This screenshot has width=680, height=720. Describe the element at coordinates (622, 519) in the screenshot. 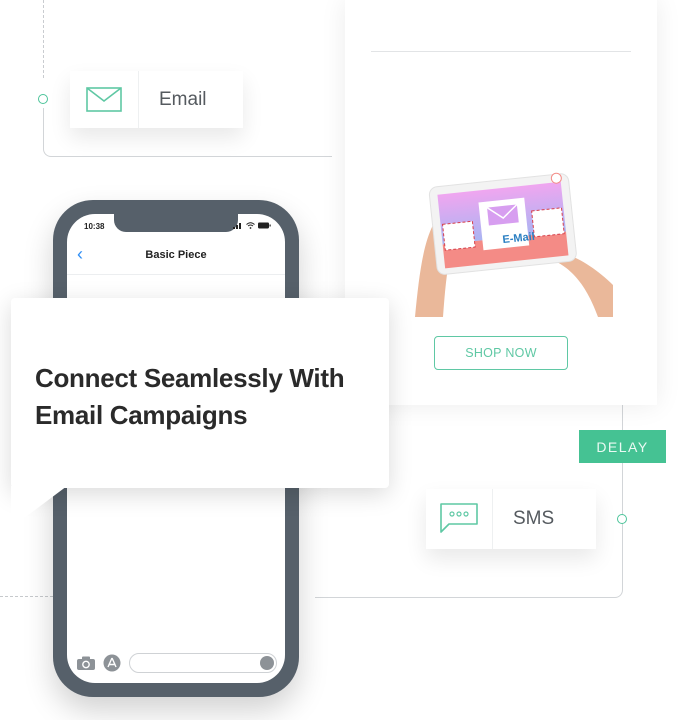

I see `flow-node-sms` at that location.